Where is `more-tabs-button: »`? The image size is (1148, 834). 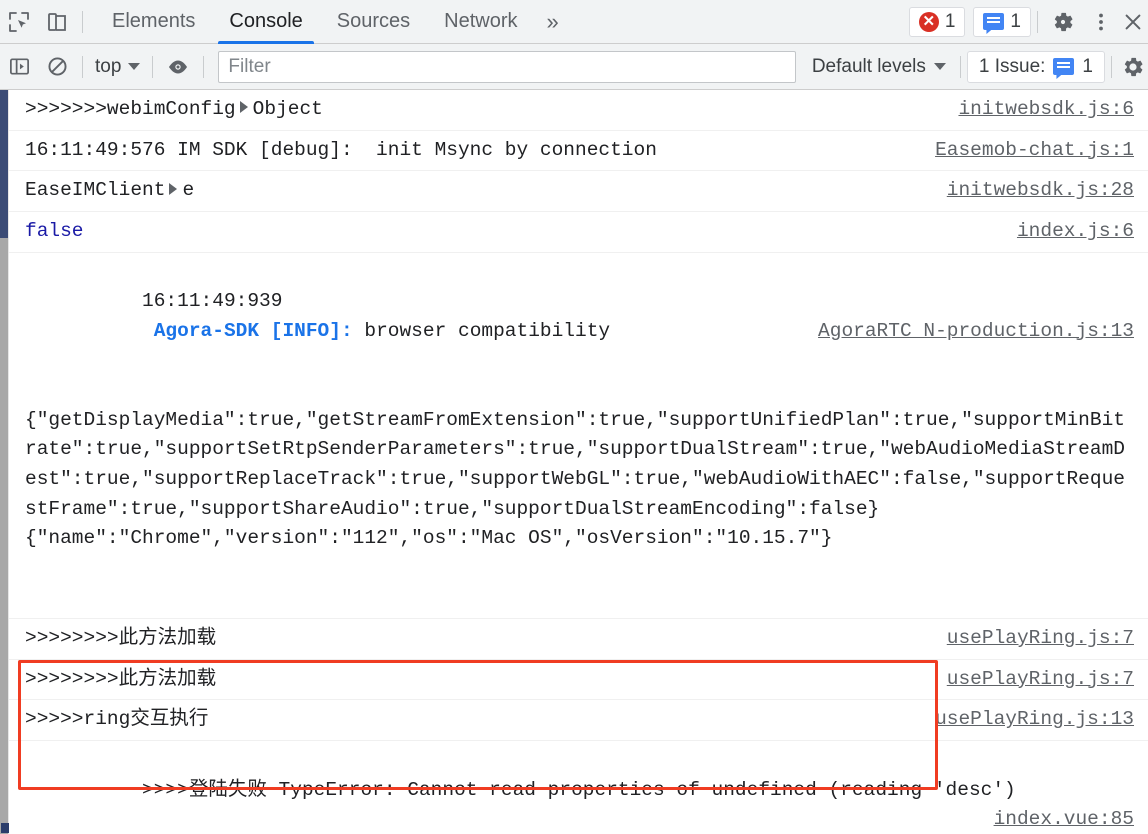 more-tabs-button: » is located at coordinates (553, 22).